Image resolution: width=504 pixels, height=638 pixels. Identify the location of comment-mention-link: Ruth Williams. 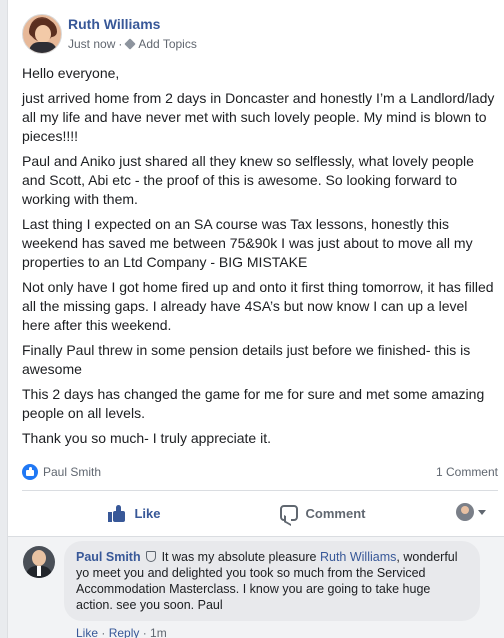
(358, 557).